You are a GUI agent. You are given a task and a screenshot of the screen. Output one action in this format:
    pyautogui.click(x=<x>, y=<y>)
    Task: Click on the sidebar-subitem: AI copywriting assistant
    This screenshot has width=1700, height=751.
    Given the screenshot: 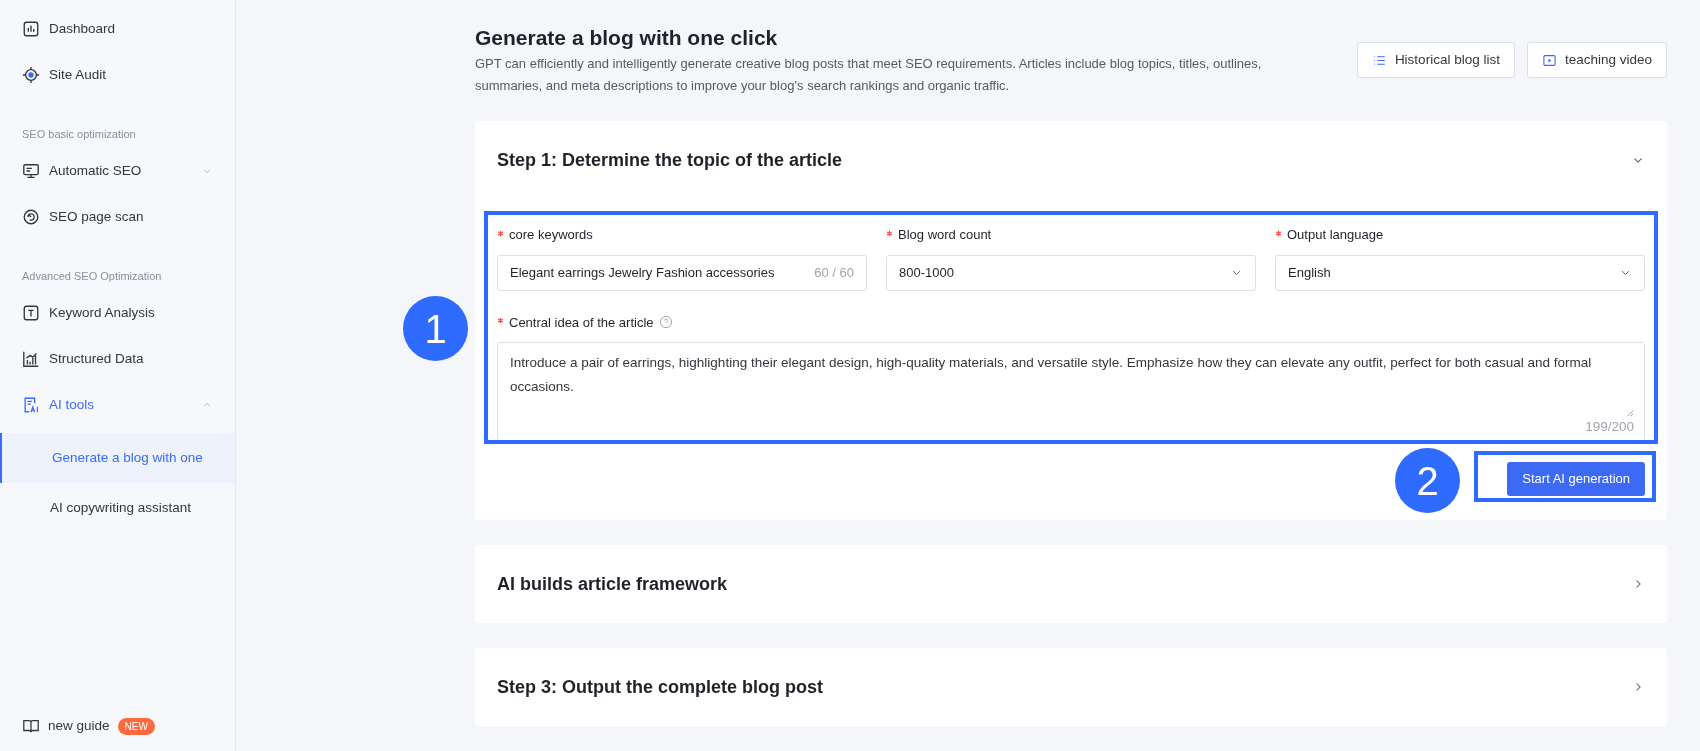 What is the action you would take?
    pyautogui.click(x=117, y=508)
    